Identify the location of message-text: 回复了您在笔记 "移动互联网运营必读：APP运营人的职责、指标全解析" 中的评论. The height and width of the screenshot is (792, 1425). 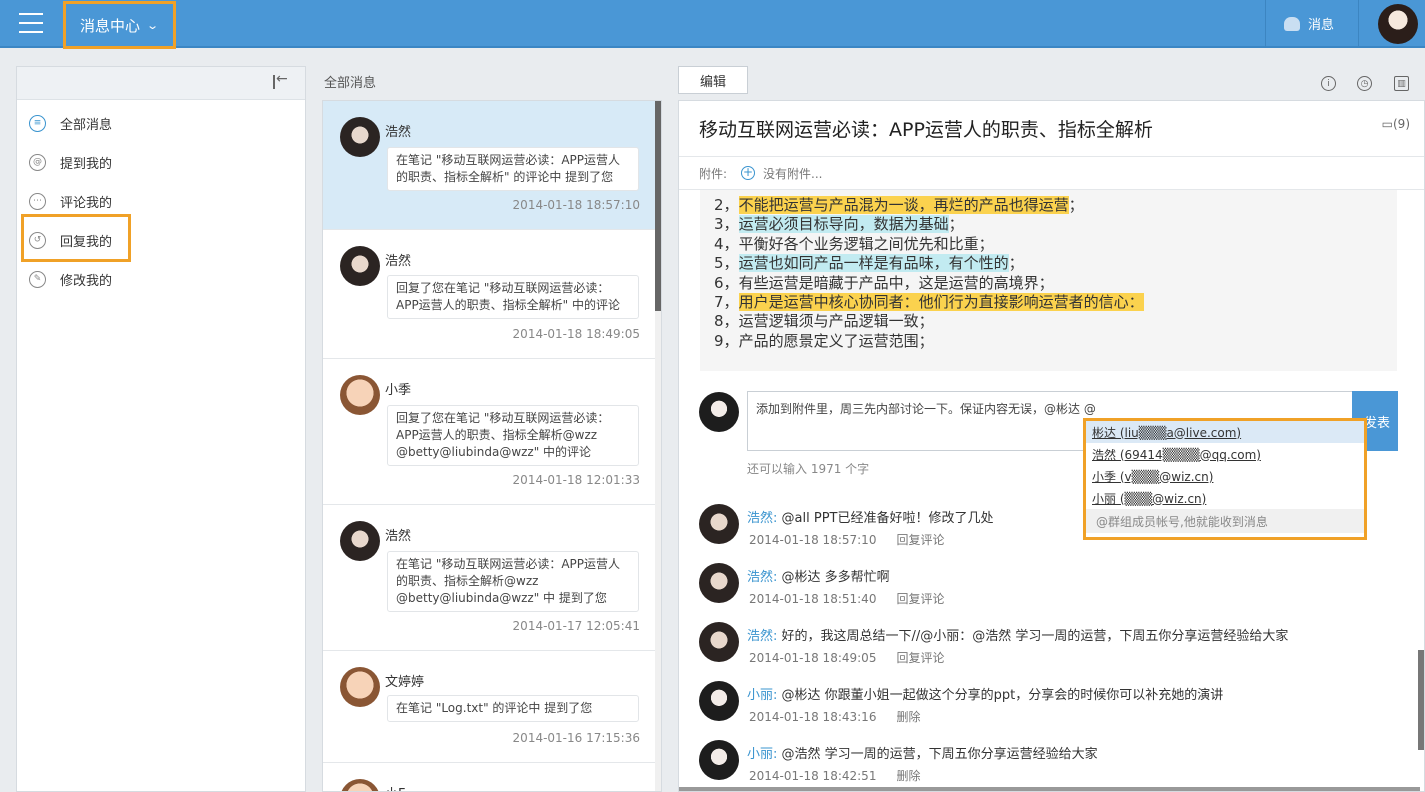
(513, 297).